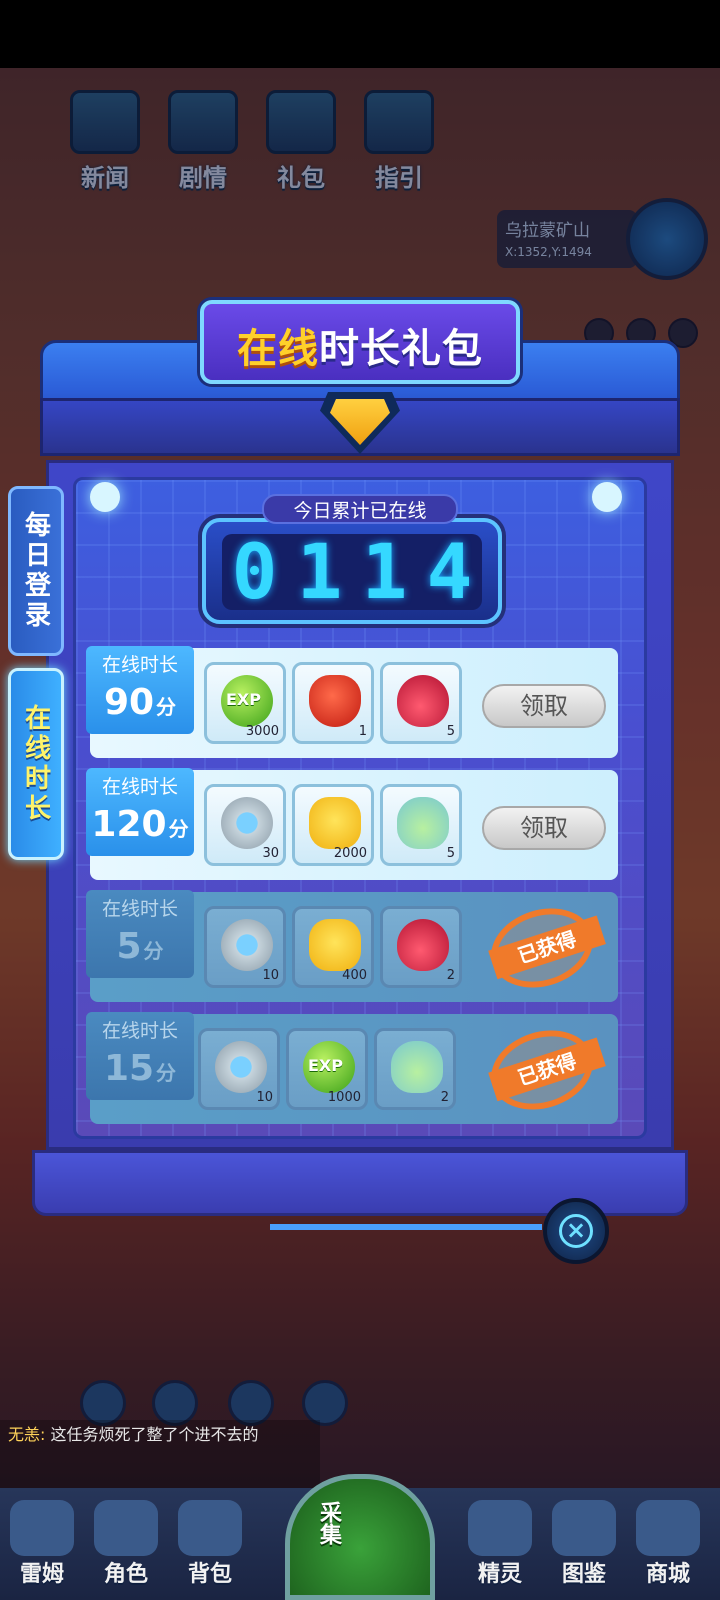  I want to click on nav-label: 背包, so click(209, 1574).